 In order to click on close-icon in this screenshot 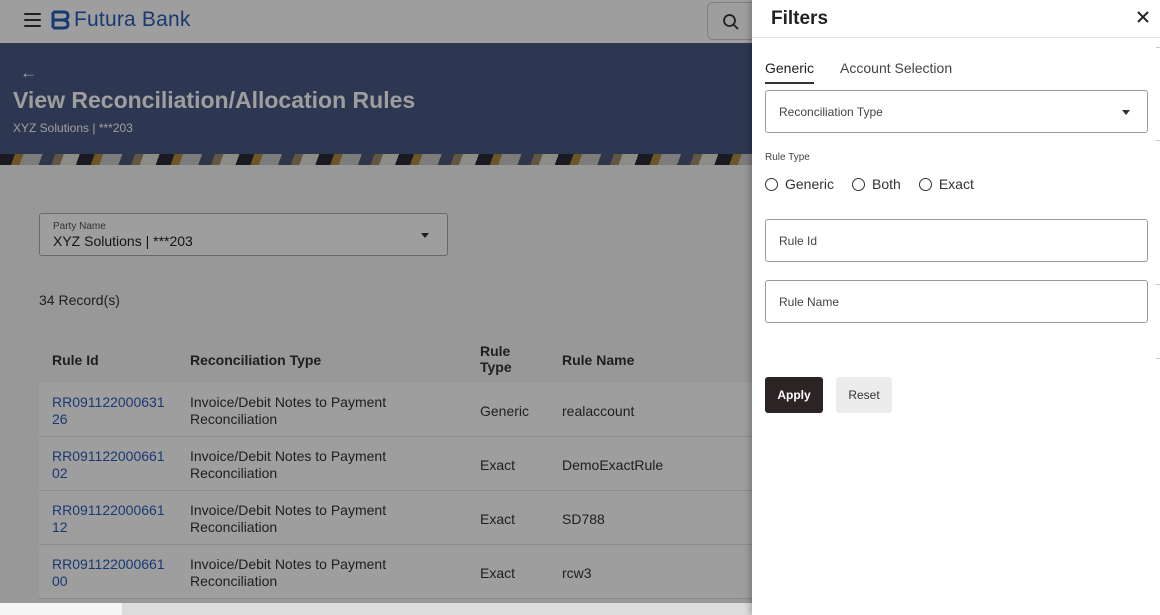, I will do `click(1143, 17)`.